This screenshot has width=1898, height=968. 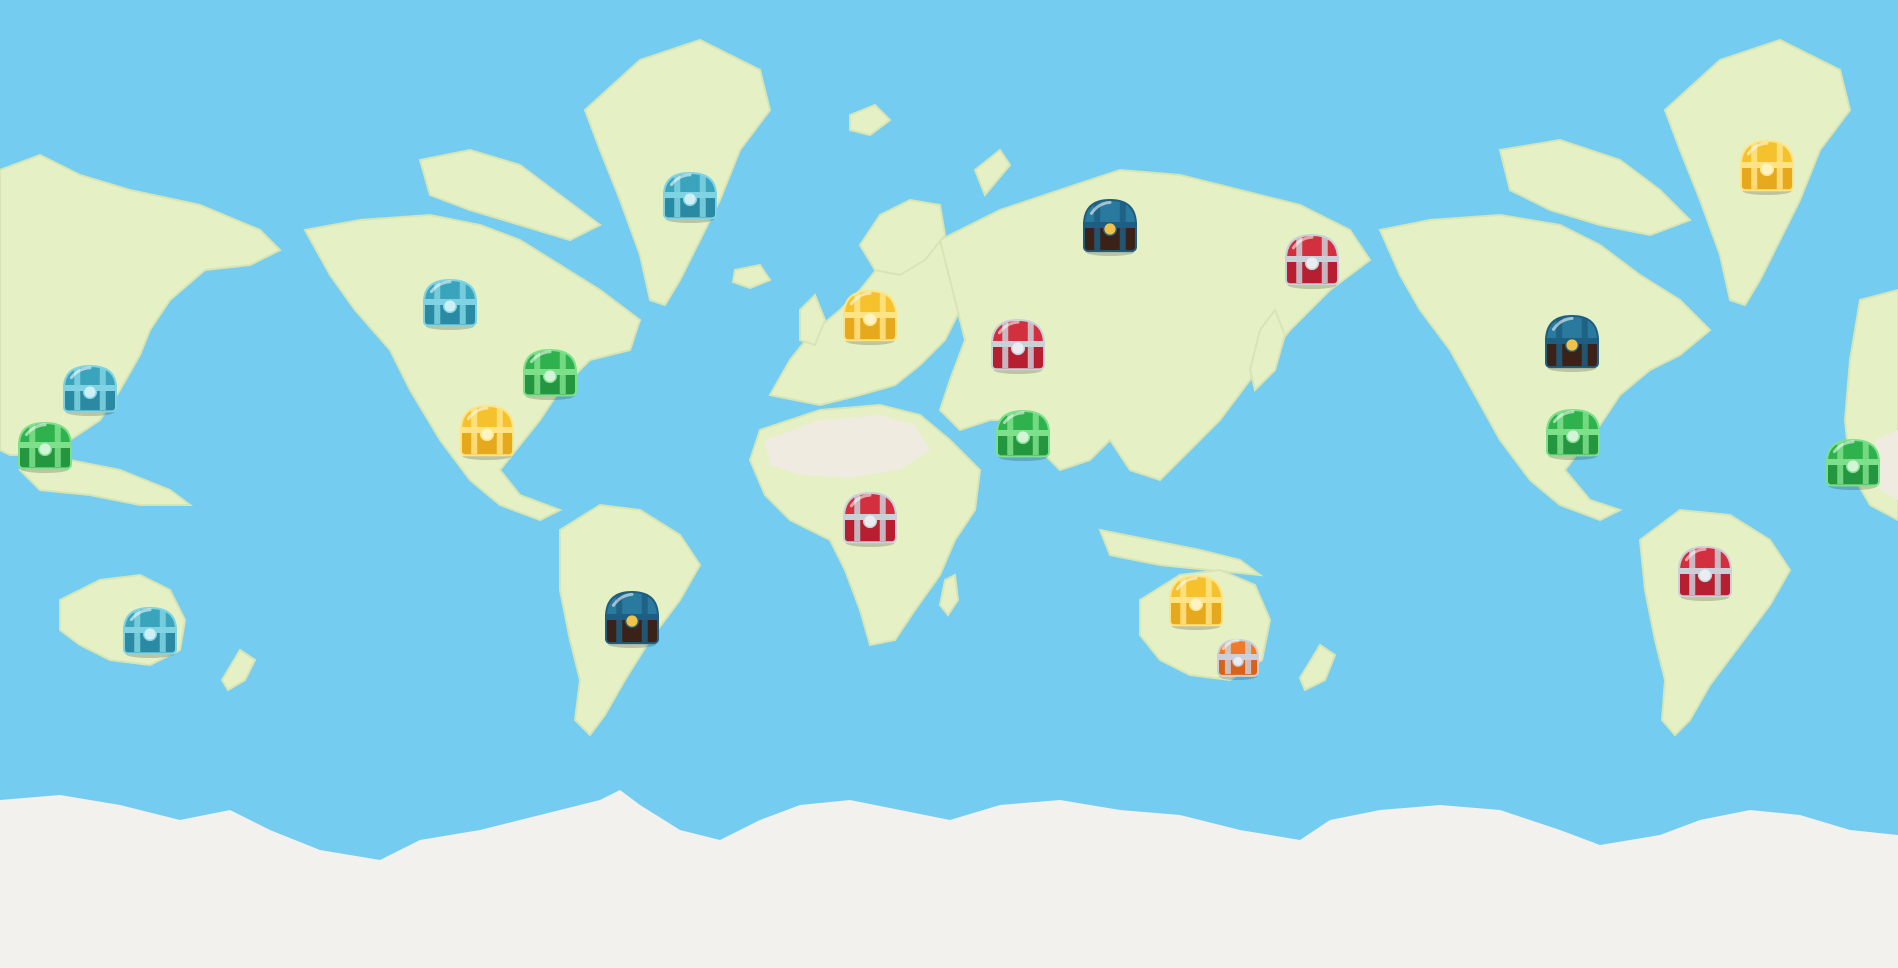 What do you see at coordinates (1238, 659) in the screenshot?
I see `orange-silver-chest-icon` at bounding box center [1238, 659].